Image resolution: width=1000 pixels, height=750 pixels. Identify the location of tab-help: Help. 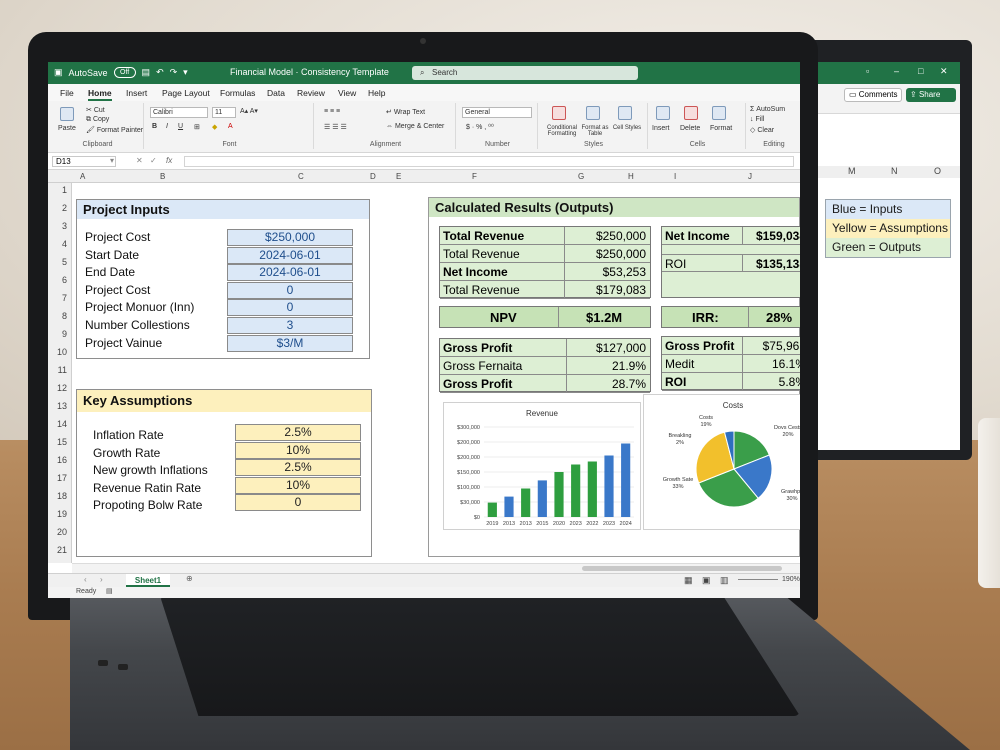
(376, 93).